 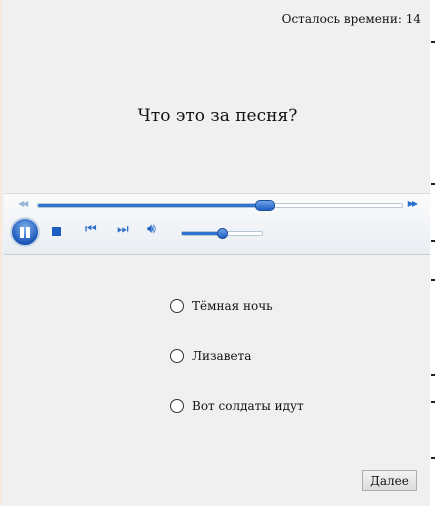 What do you see at coordinates (222, 356) in the screenshot?
I see `answer-label: Лизавета` at bounding box center [222, 356].